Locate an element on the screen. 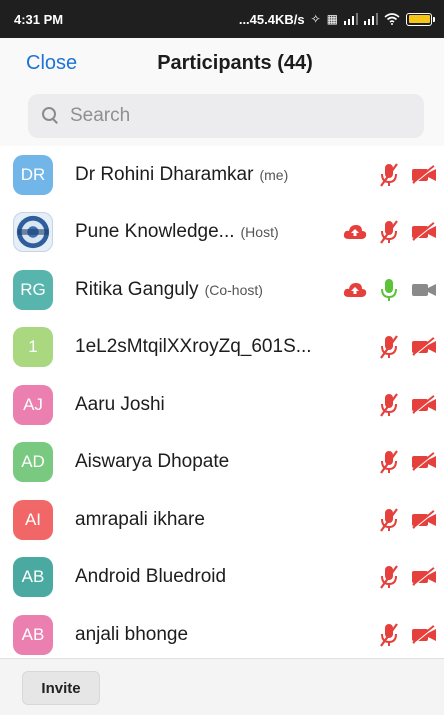  participant-row: RG Ritika Ganguly (Co-host) is located at coordinates (222, 290).